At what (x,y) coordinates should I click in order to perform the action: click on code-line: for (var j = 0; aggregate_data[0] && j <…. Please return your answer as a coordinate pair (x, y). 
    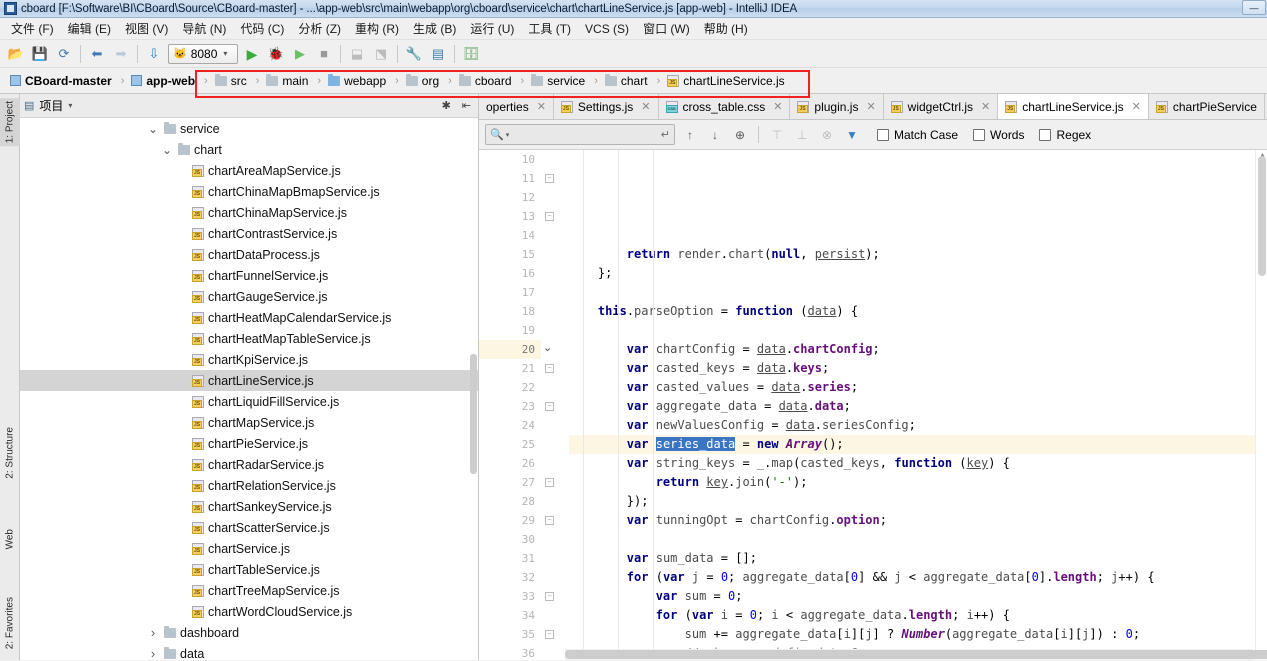
    Looking at the image, I should click on (912, 577).